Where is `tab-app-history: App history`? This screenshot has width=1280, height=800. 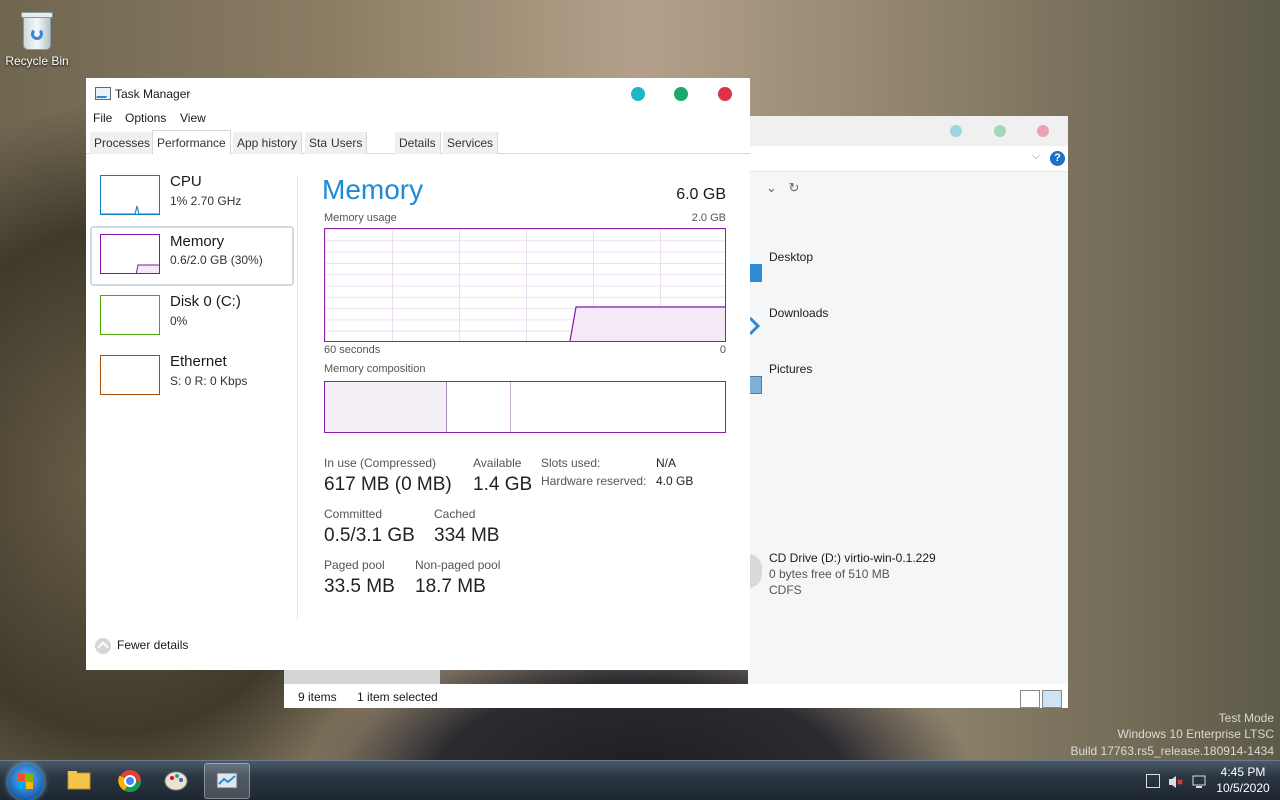 tab-app-history: App history is located at coordinates (268, 143).